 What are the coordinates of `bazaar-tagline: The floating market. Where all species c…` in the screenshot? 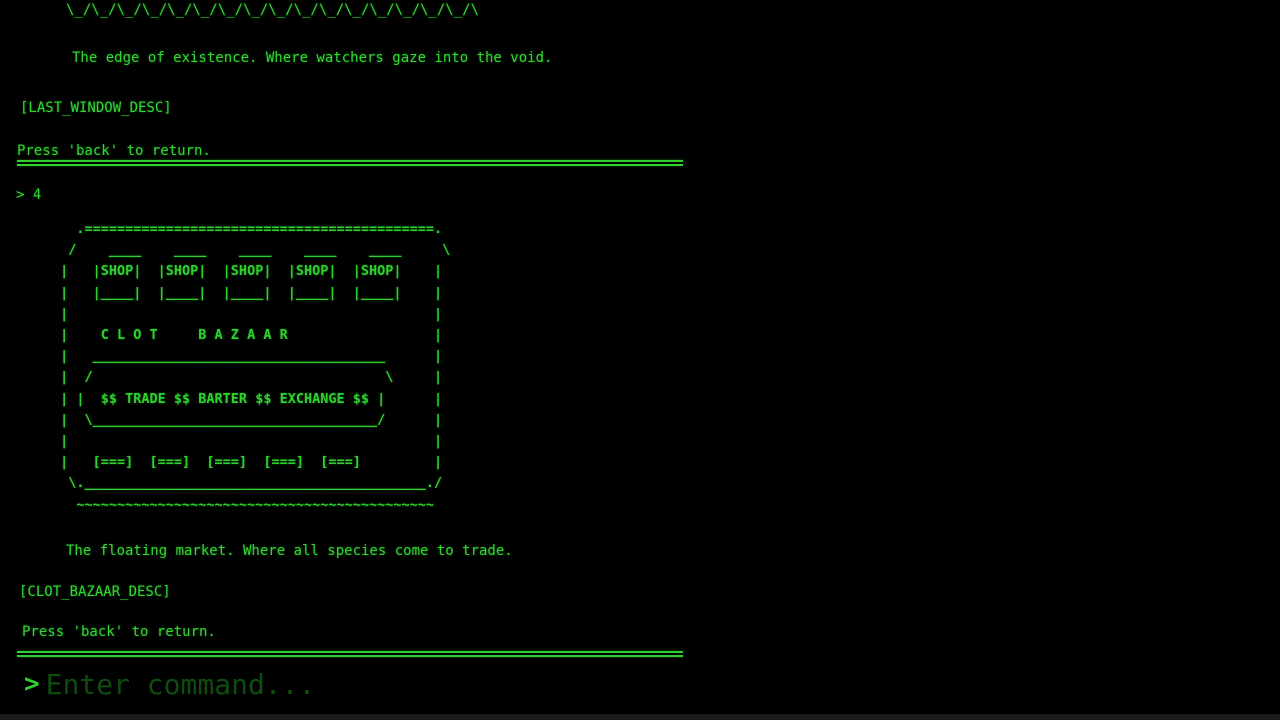 It's located at (289, 551).